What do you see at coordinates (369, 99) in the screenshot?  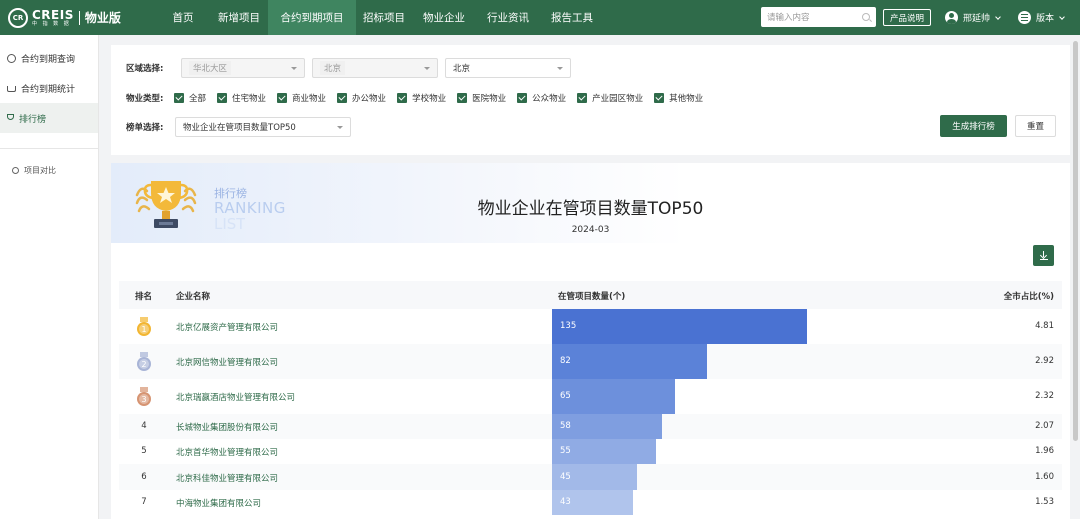 I see `checkbox-label: 办公物业` at bounding box center [369, 99].